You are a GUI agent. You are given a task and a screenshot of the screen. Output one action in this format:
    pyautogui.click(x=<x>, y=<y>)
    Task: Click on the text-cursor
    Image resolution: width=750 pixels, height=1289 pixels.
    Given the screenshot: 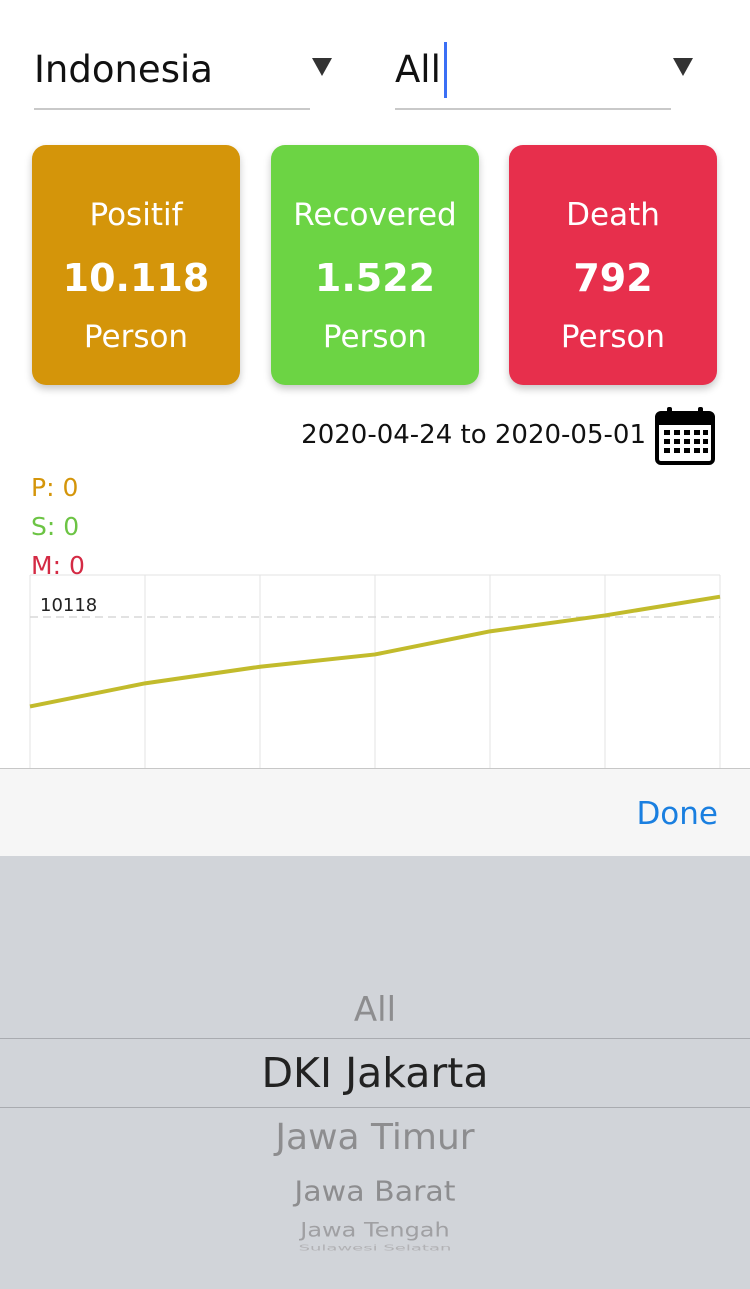 What is the action you would take?
    pyautogui.click(x=445, y=70)
    